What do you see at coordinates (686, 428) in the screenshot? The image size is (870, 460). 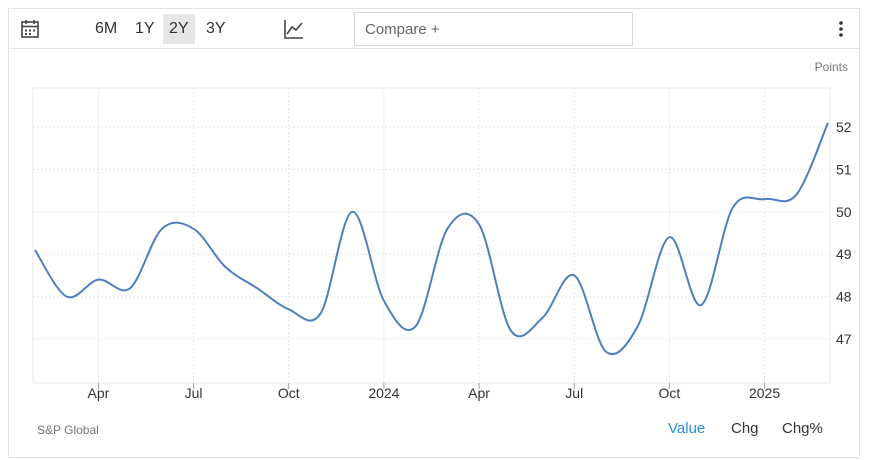 I see `value-mode-button: Value` at bounding box center [686, 428].